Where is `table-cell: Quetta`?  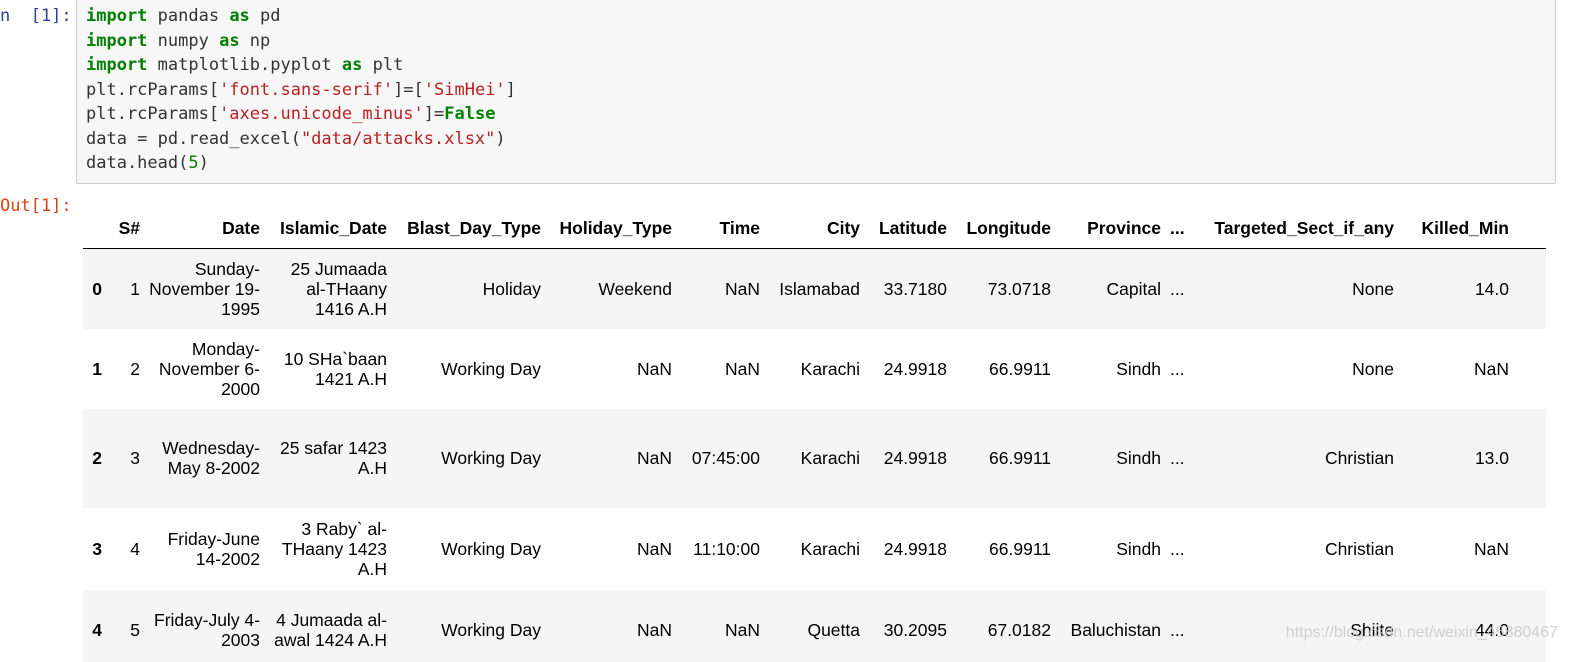 table-cell: Quetta is located at coordinates (833, 629).